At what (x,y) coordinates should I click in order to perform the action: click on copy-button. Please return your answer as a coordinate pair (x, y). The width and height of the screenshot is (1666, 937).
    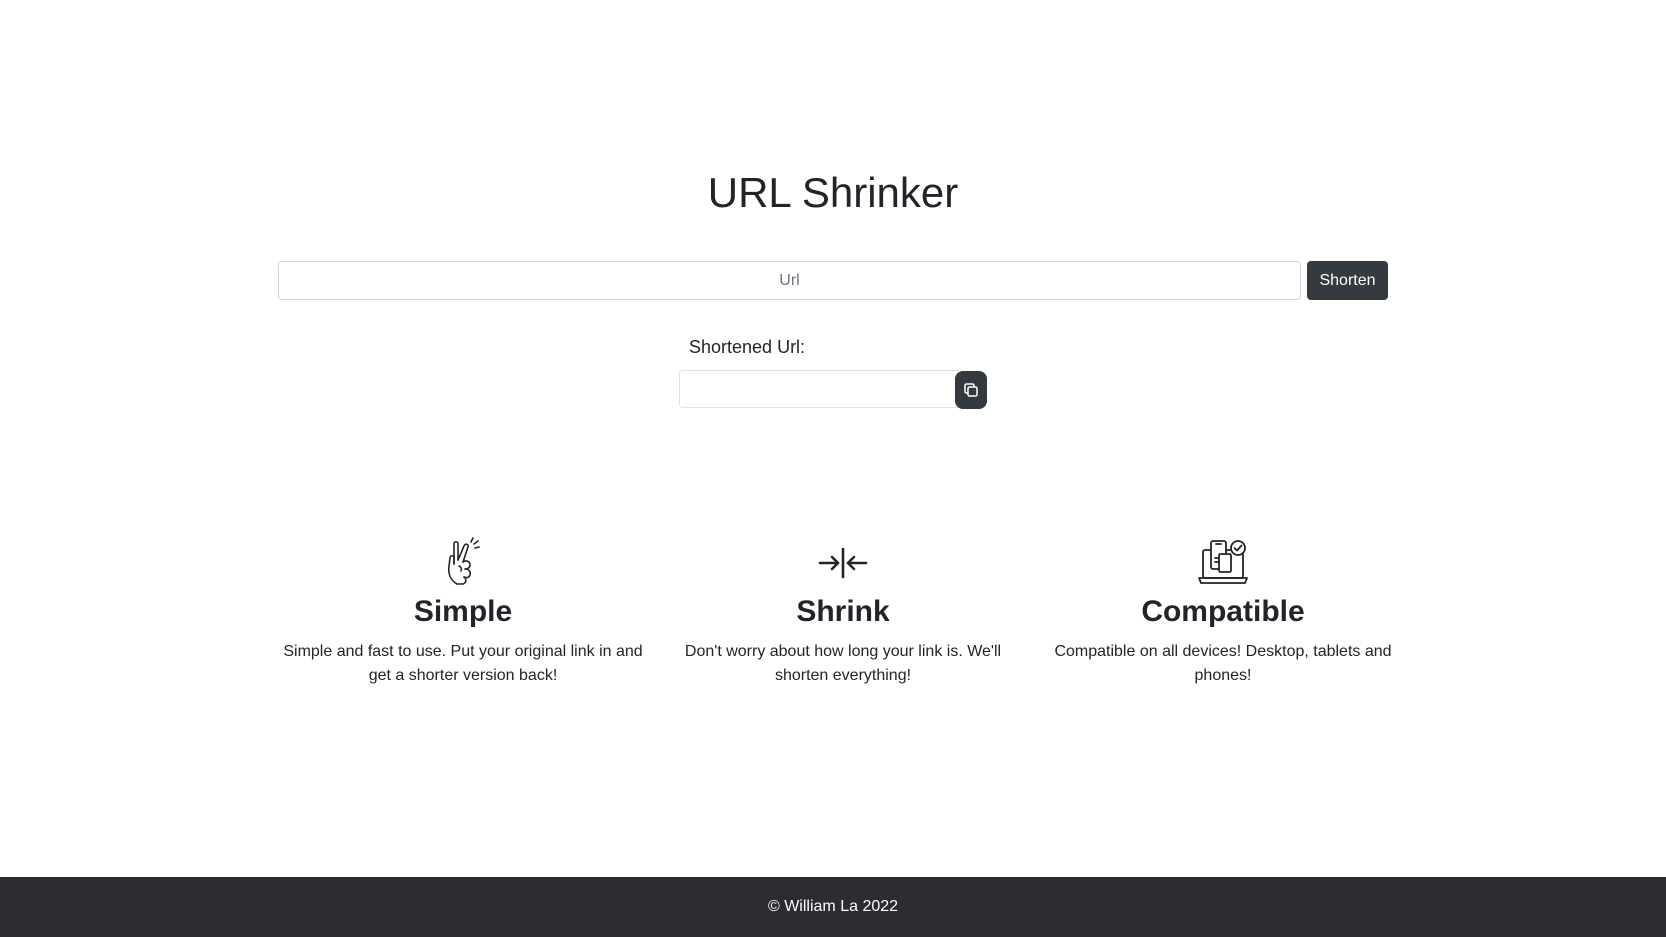
    Looking at the image, I should click on (971, 390).